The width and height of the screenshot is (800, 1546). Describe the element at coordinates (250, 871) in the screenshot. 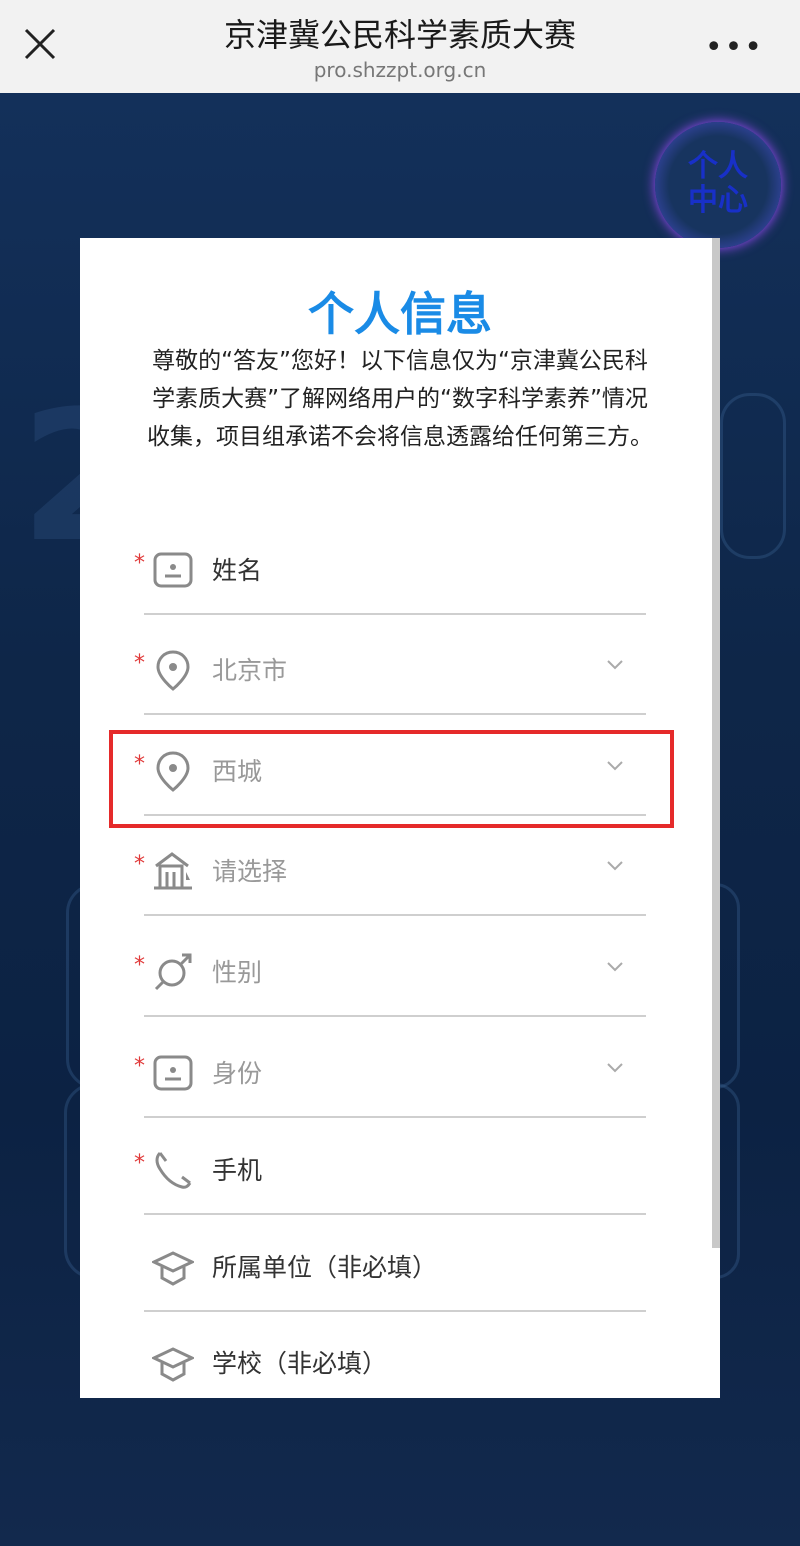

I see `street-value: 请选择` at that location.